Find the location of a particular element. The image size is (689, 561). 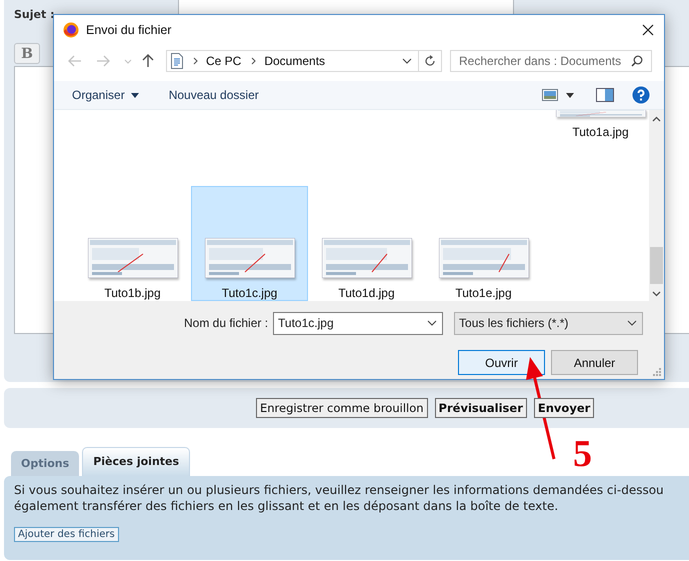

bold-button: B is located at coordinates (27, 53).